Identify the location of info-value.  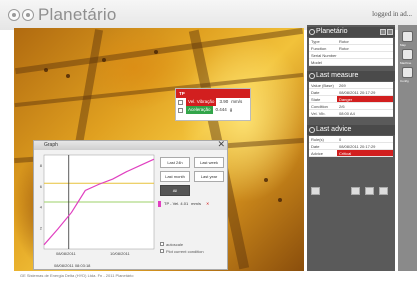
(365, 55).